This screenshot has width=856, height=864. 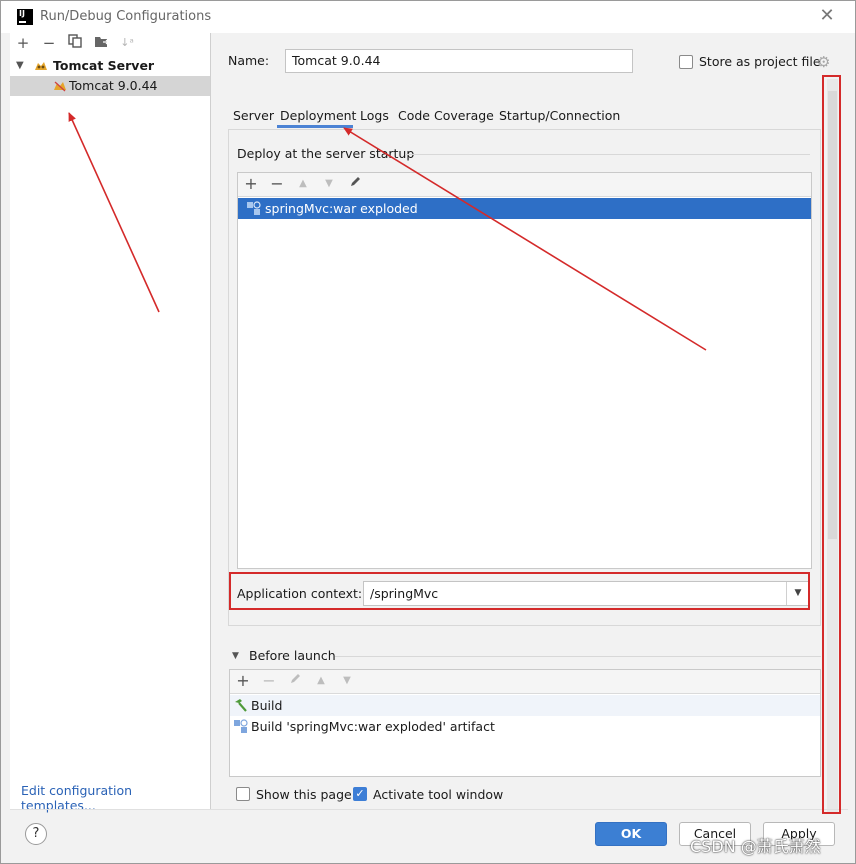 I want to click on list-item: Build, so click(x=525, y=705).